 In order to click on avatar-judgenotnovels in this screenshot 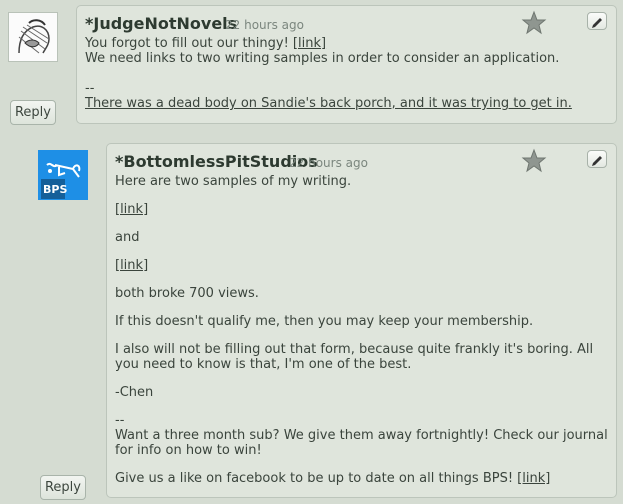, I will do `click(33, 37)`.